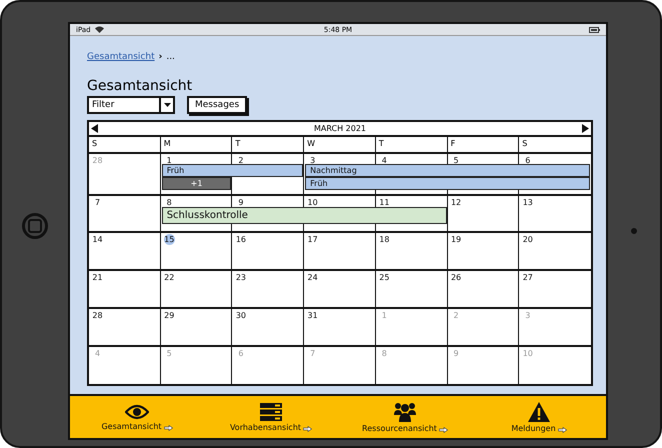 Image resolution: width=662 pixels, height=448 pixels. I want to click on day-number: 18, so click(384, 239).